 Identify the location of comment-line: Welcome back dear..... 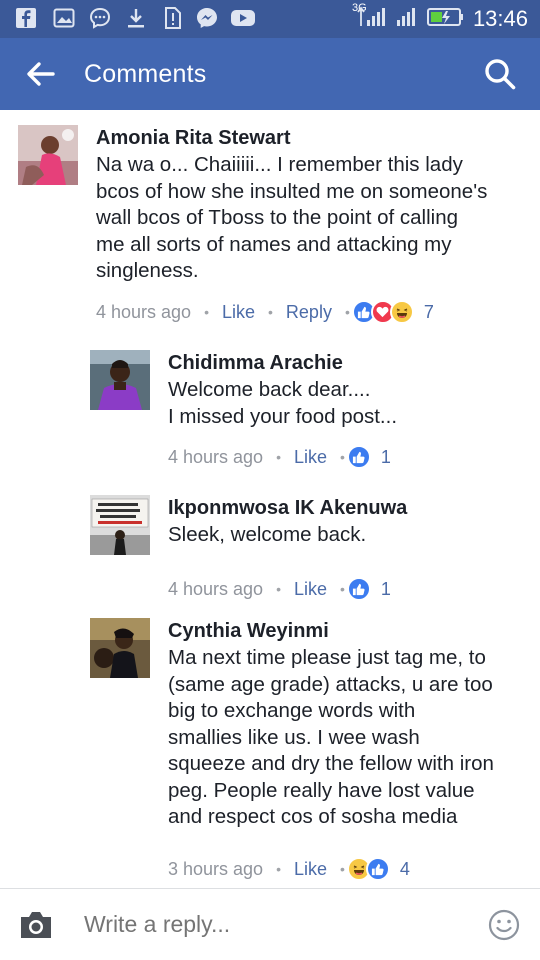
(269, 389).